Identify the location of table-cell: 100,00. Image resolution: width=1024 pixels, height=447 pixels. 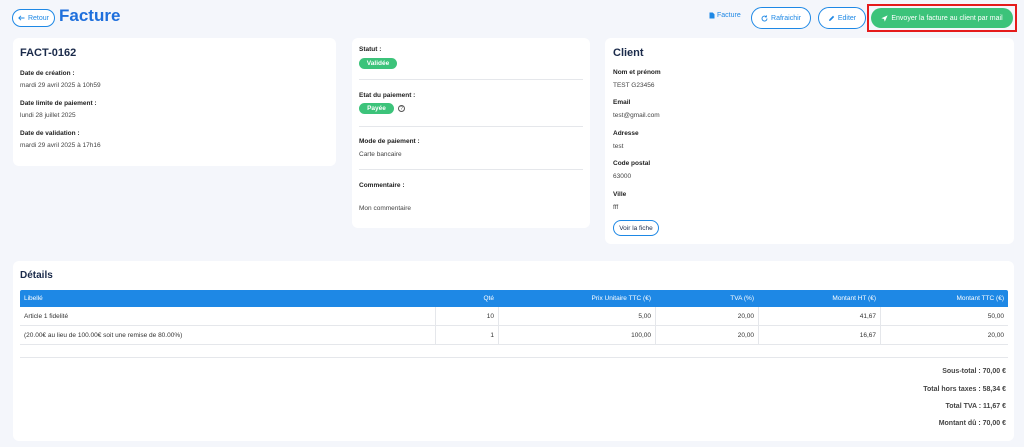
(576, 335).